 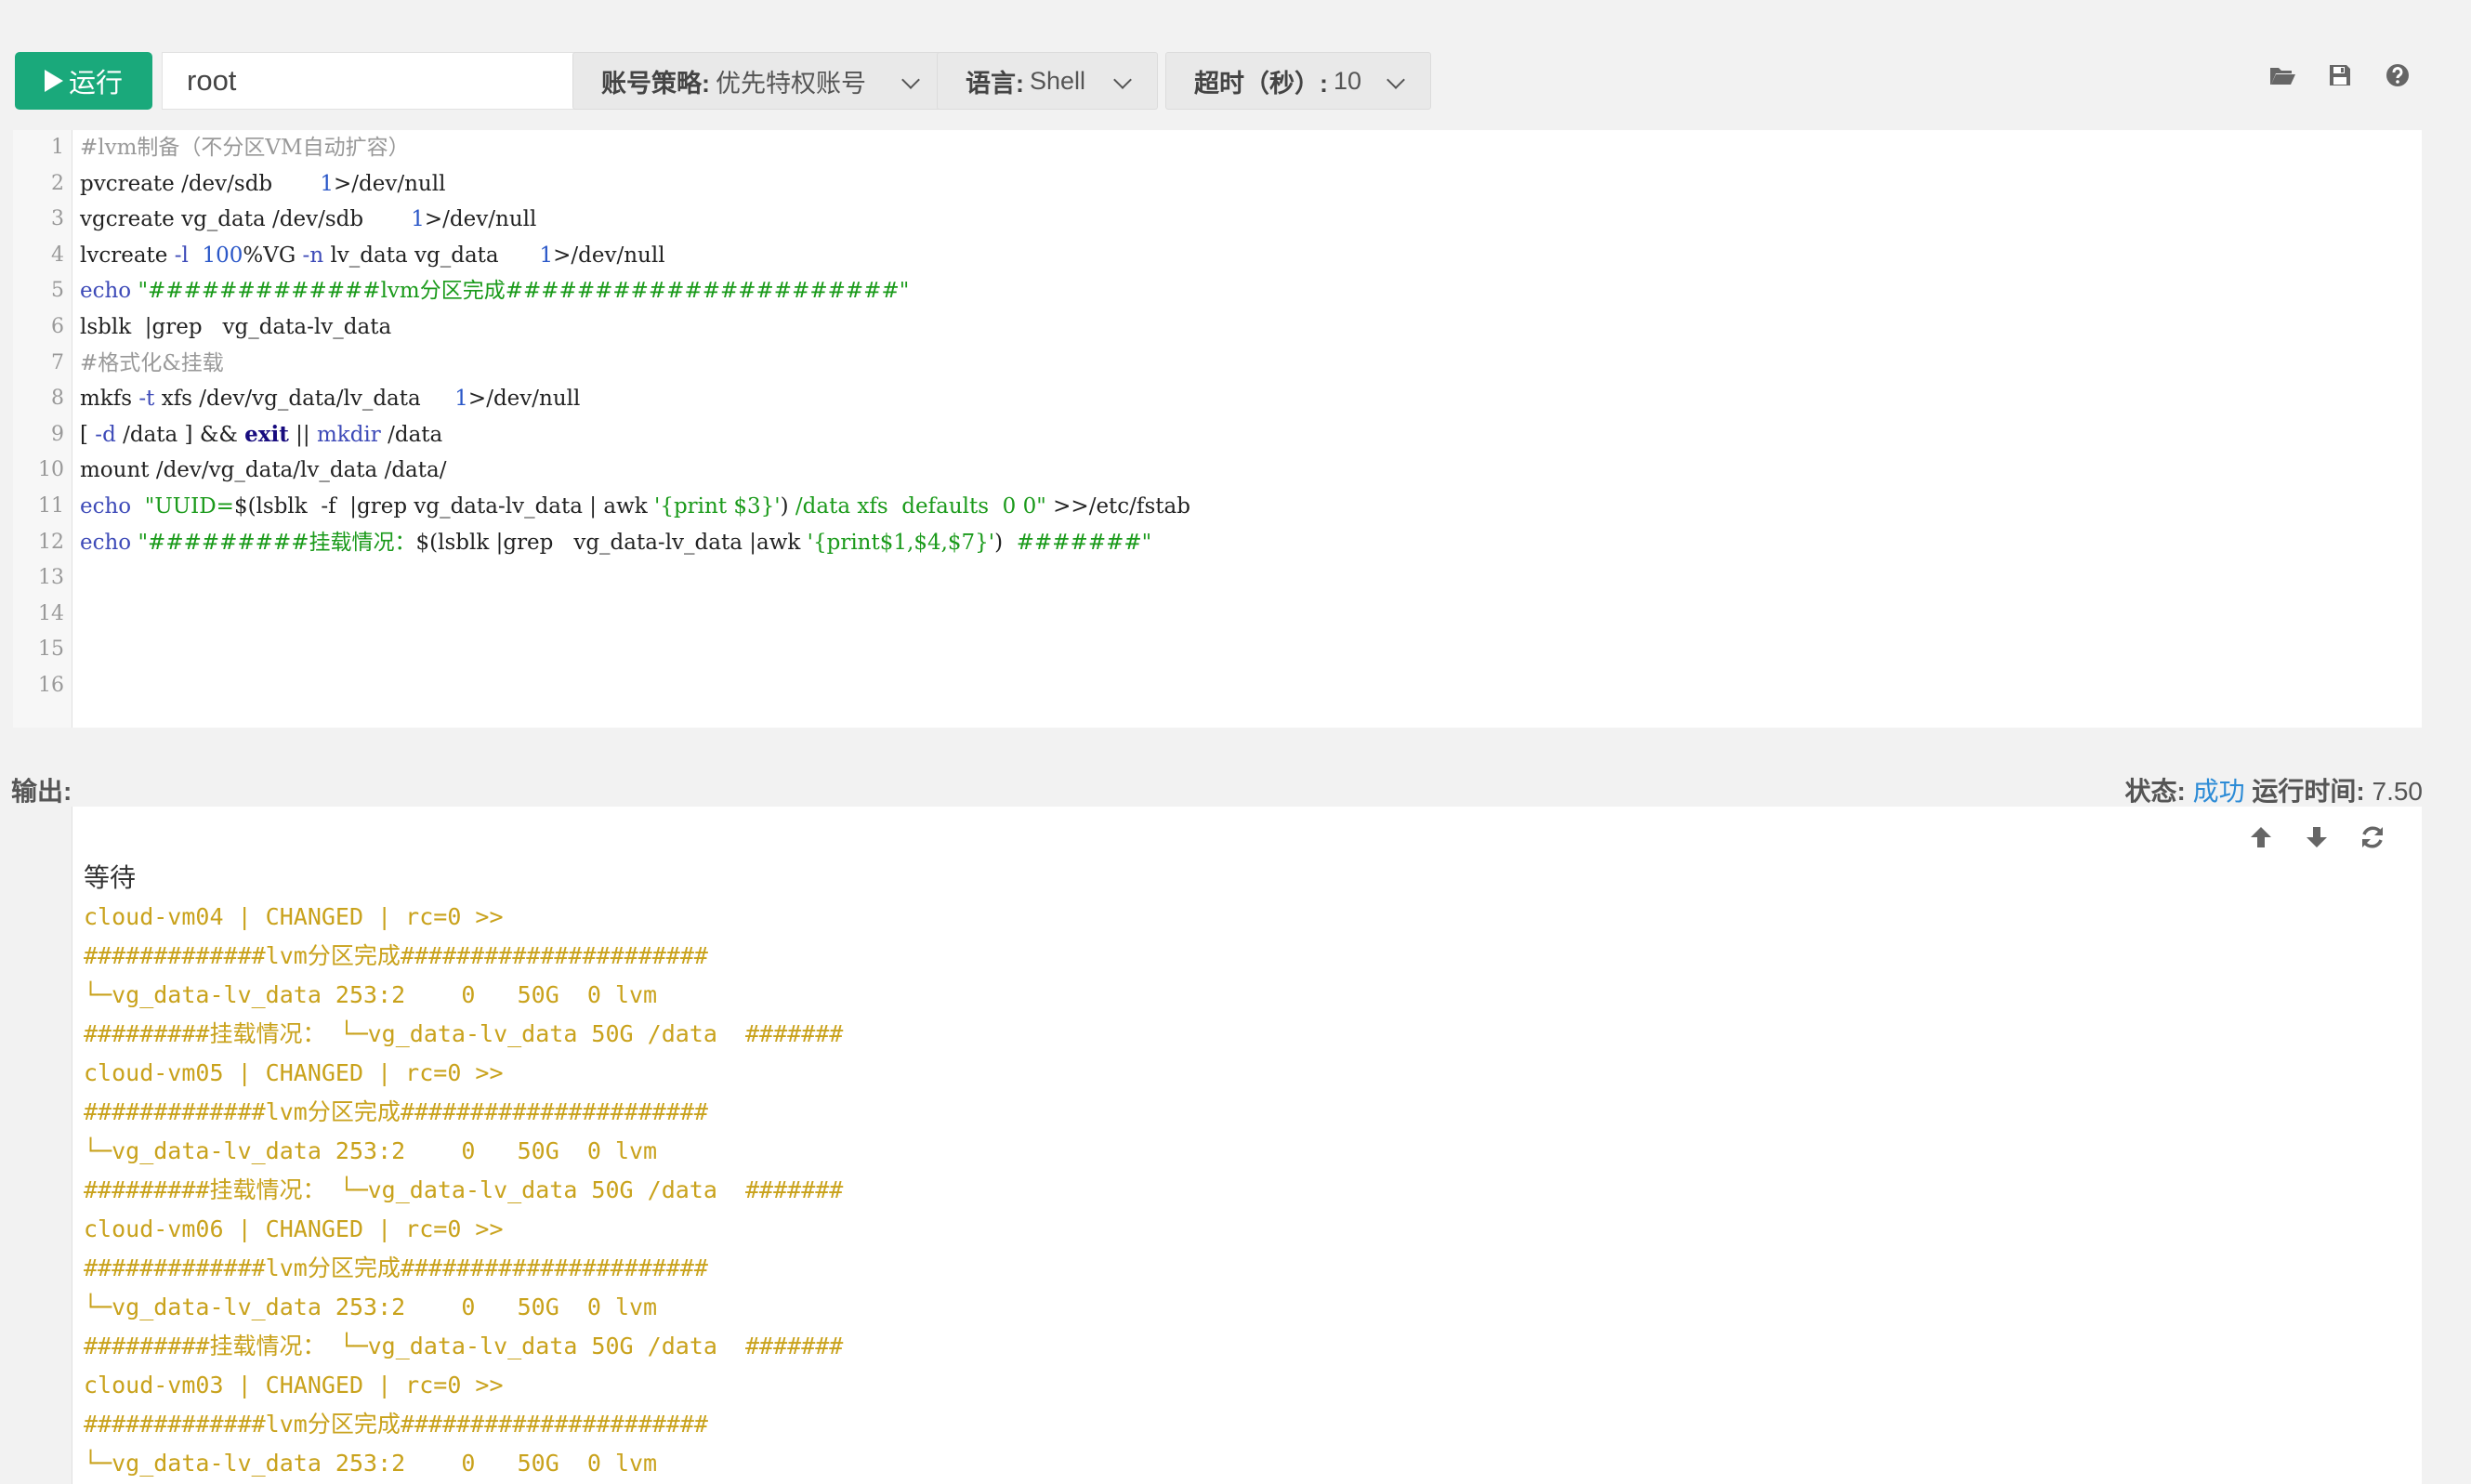 I want to click on code-token: /data xfs defaults 0 0", so click(x=920, y=506).